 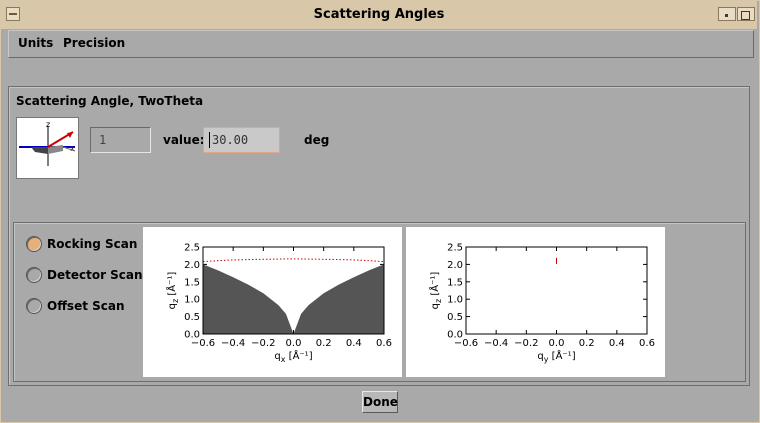 What do you see at coordinates (172, 291) in the screenshot?
I see `plot0-ylabel: qz [Å⁻¹]` at bounding box center [172, 291].